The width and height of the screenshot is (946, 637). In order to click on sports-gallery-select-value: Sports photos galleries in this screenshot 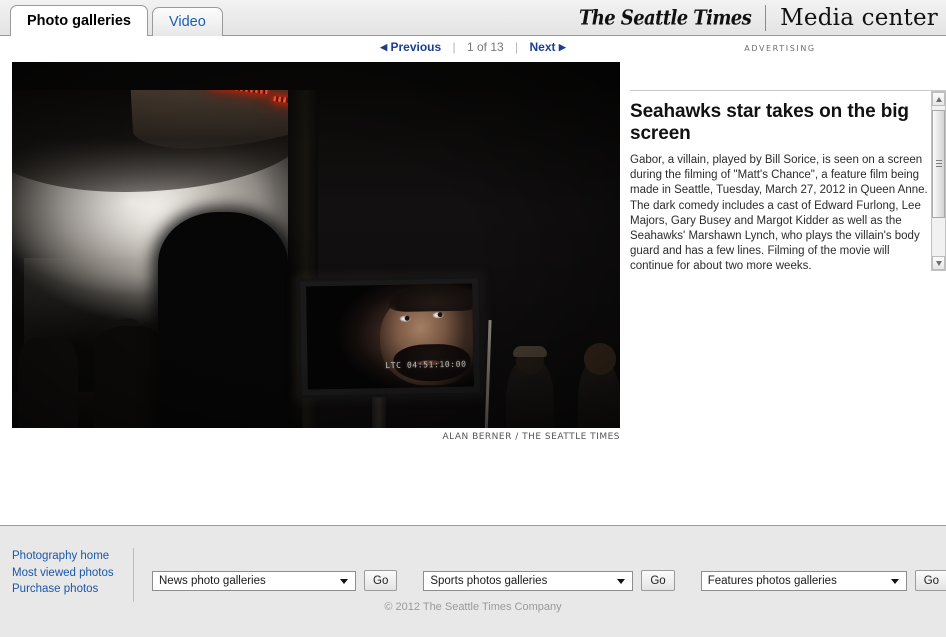, I will do `click(489, 580)`.